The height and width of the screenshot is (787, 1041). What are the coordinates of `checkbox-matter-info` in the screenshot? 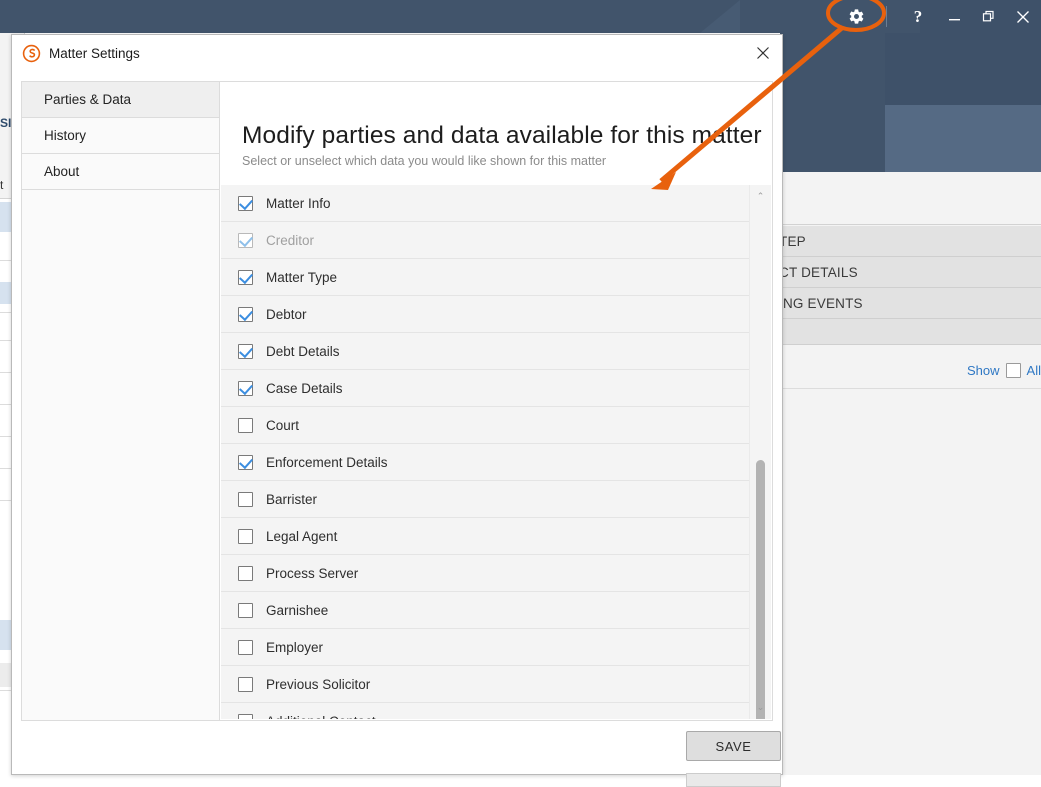 It's located at (245, 203).